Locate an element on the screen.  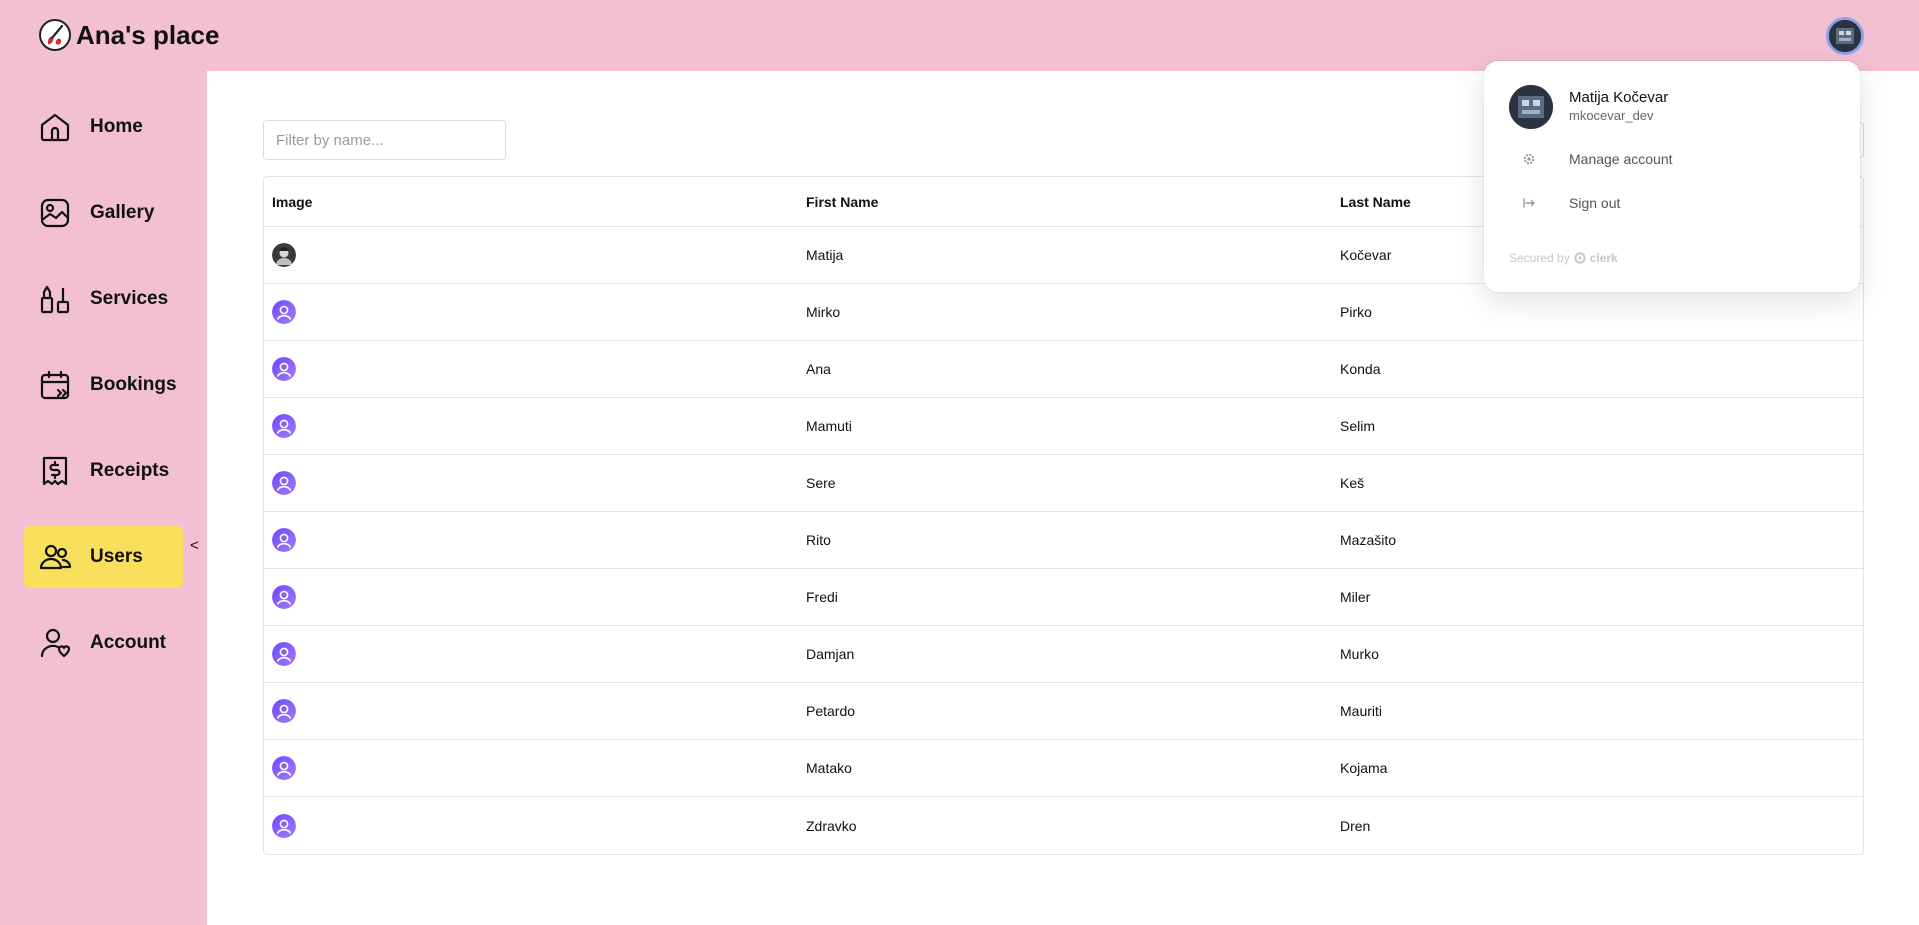
clerk-logo-icon is located at coordinates (1580, 258).